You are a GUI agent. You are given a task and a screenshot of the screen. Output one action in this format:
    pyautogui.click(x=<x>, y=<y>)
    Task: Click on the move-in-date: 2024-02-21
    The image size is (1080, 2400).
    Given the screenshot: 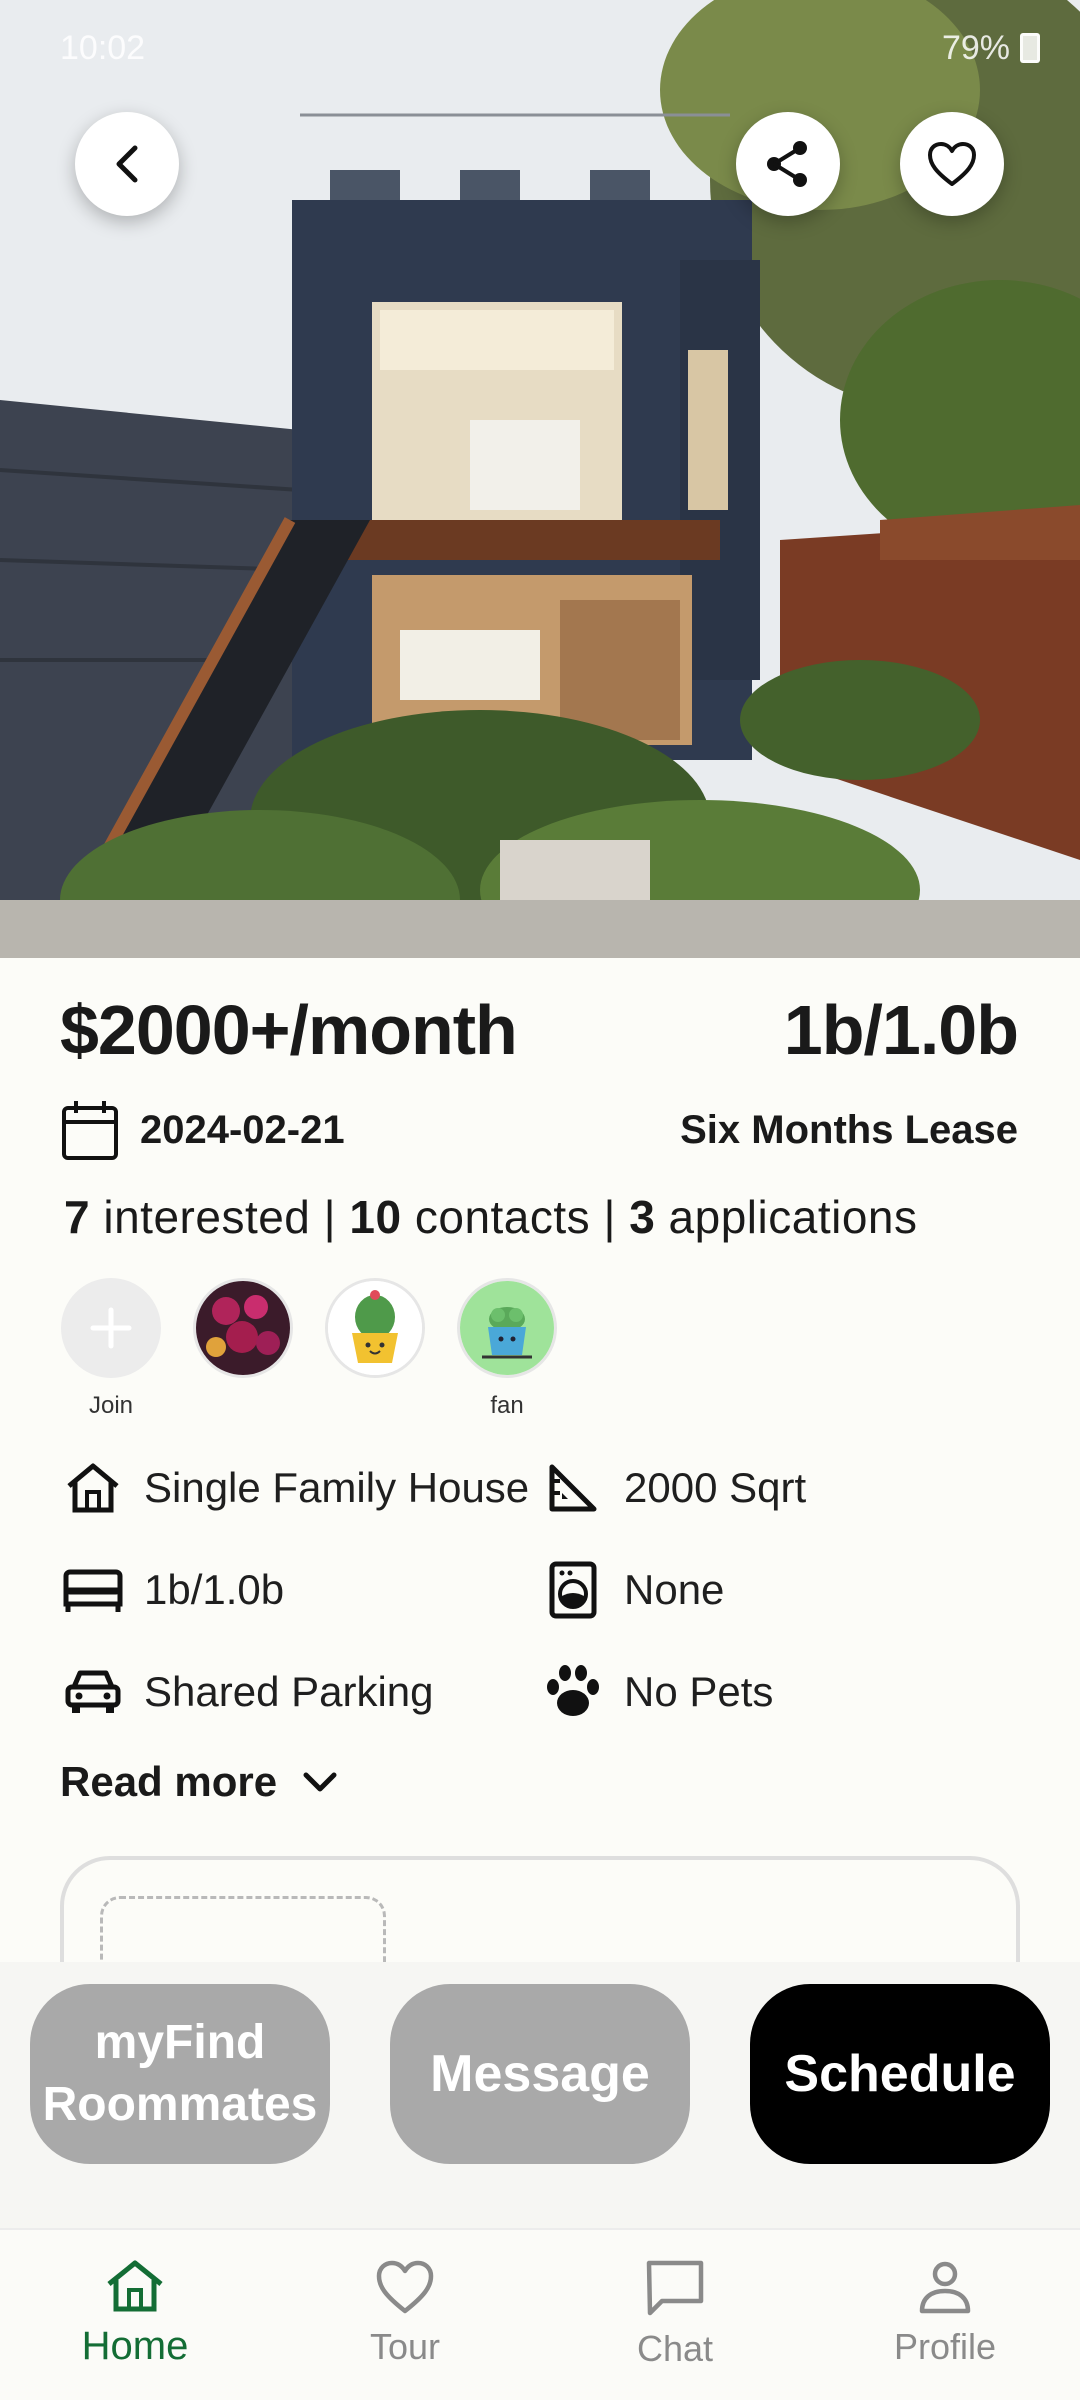 What is the action you would take?
    pyautogui.click(x=202, y=1130)
    